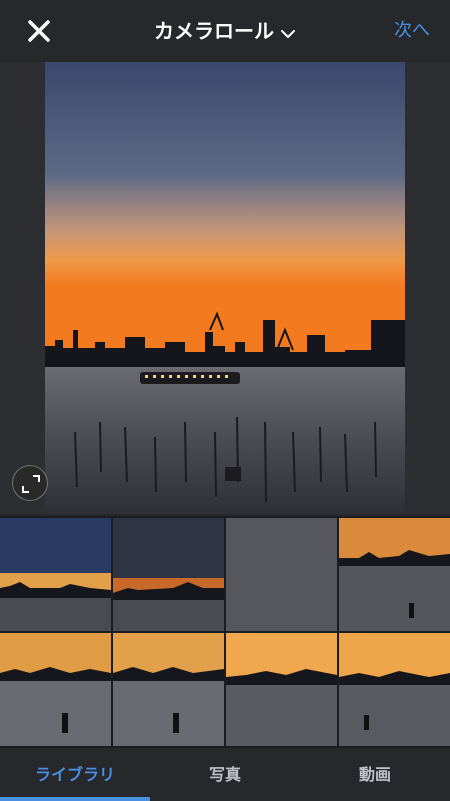  Describe the element at coordinates (75, 774) in the screenshot. I see `tab-library: ライブラリ` at that location.